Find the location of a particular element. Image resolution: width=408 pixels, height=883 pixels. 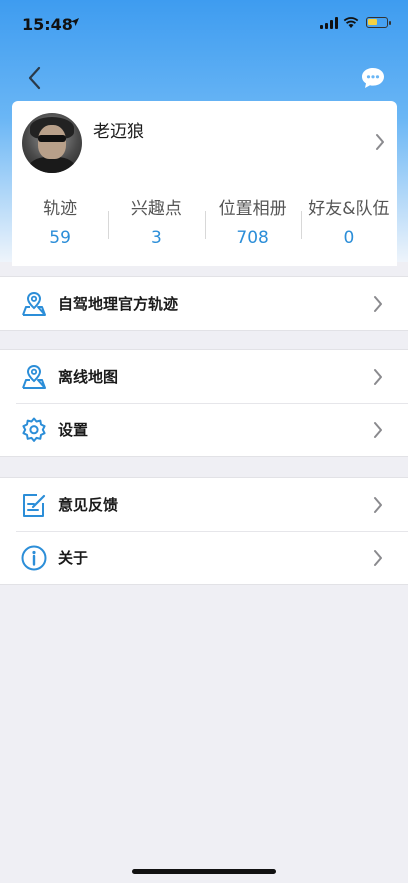

status-bar: 15:48 is located at coordinates (204, 24).